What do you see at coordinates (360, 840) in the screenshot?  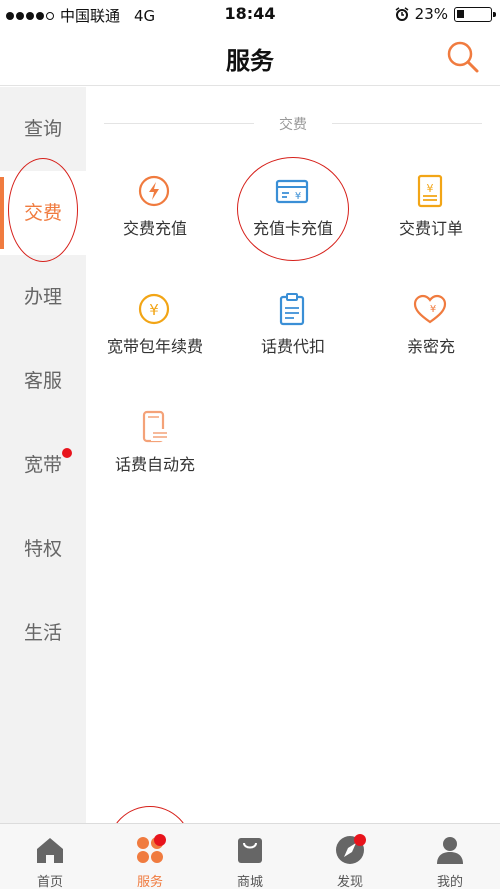 I see `discover-badge-dot` at bounding box center [360, 840].